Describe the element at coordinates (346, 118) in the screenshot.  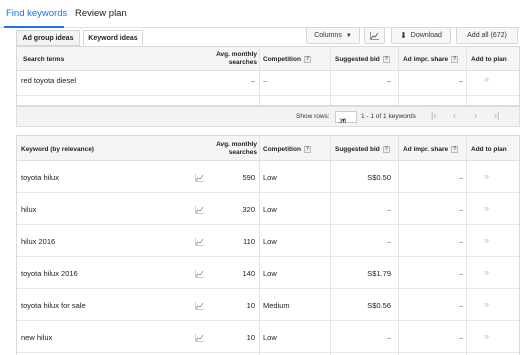
I see `rows-per-page-select: 30 ▼` at that location.